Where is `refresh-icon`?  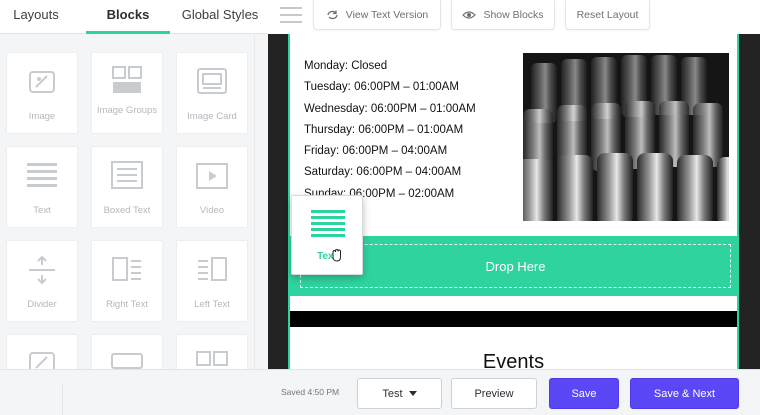 refresh-icon is located at coordinates (332, 14).